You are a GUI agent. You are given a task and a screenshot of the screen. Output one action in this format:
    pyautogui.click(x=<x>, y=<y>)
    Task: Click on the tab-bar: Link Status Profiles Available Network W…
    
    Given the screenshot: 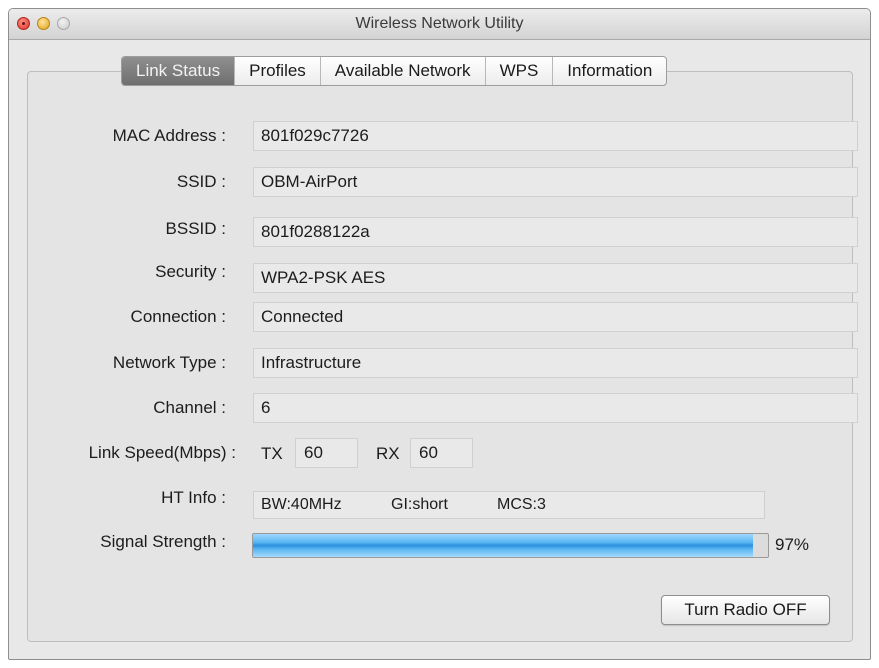 What is the action you would take?
    pyautogui.click(x=394, y=71)
    